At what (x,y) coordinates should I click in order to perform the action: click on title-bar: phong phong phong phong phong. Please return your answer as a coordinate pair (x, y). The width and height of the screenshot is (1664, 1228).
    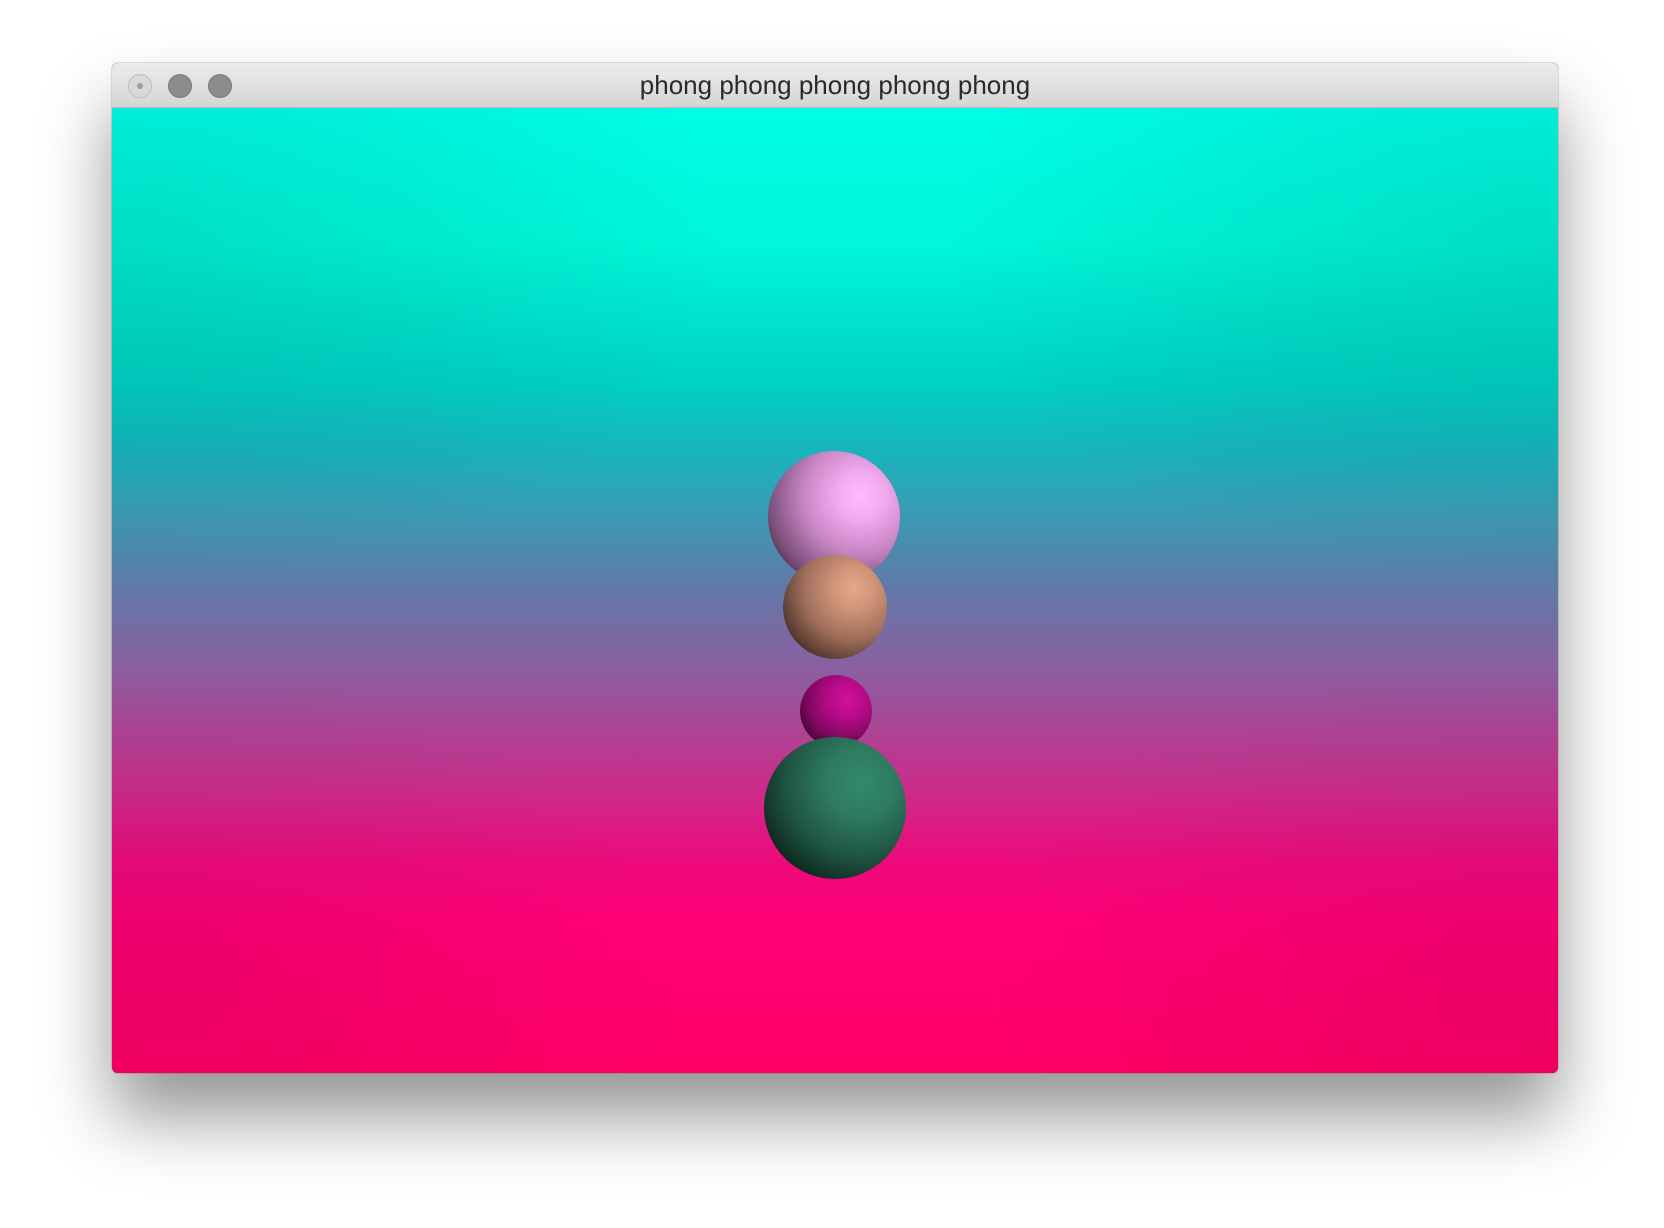
    Looking at the image, I should click on (835, 85).